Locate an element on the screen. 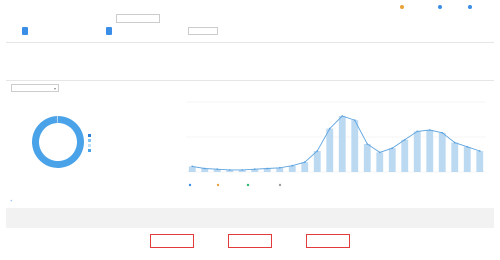  col-avg is located at coordinates (471, 224).